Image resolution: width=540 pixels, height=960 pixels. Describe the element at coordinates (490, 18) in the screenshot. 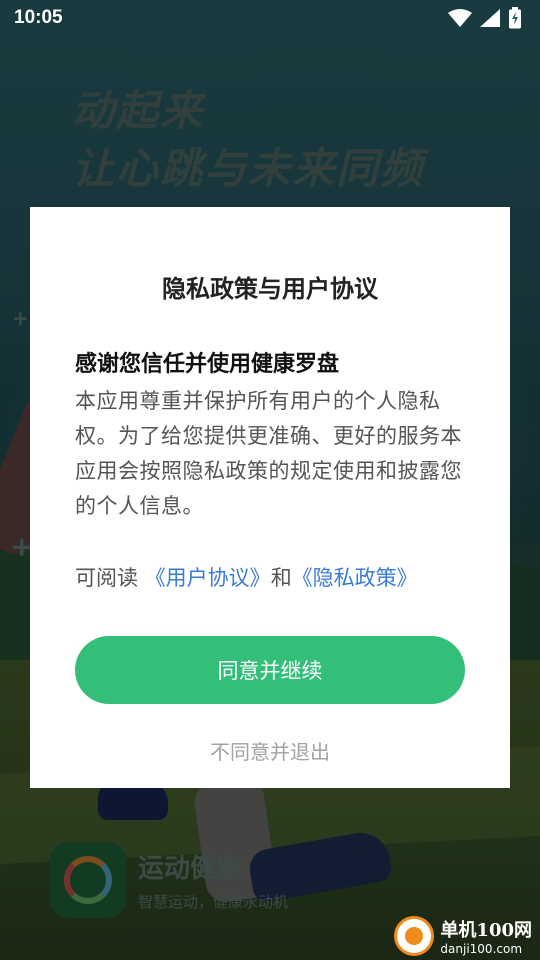

I see `signal-icon` at that location.